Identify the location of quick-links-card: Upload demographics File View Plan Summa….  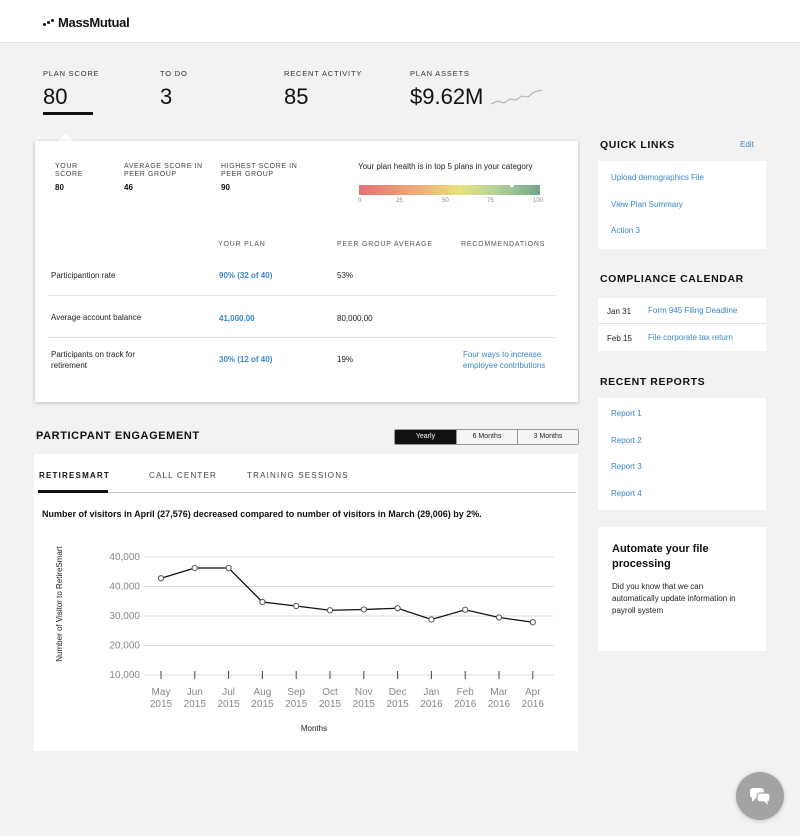
(682, 205).